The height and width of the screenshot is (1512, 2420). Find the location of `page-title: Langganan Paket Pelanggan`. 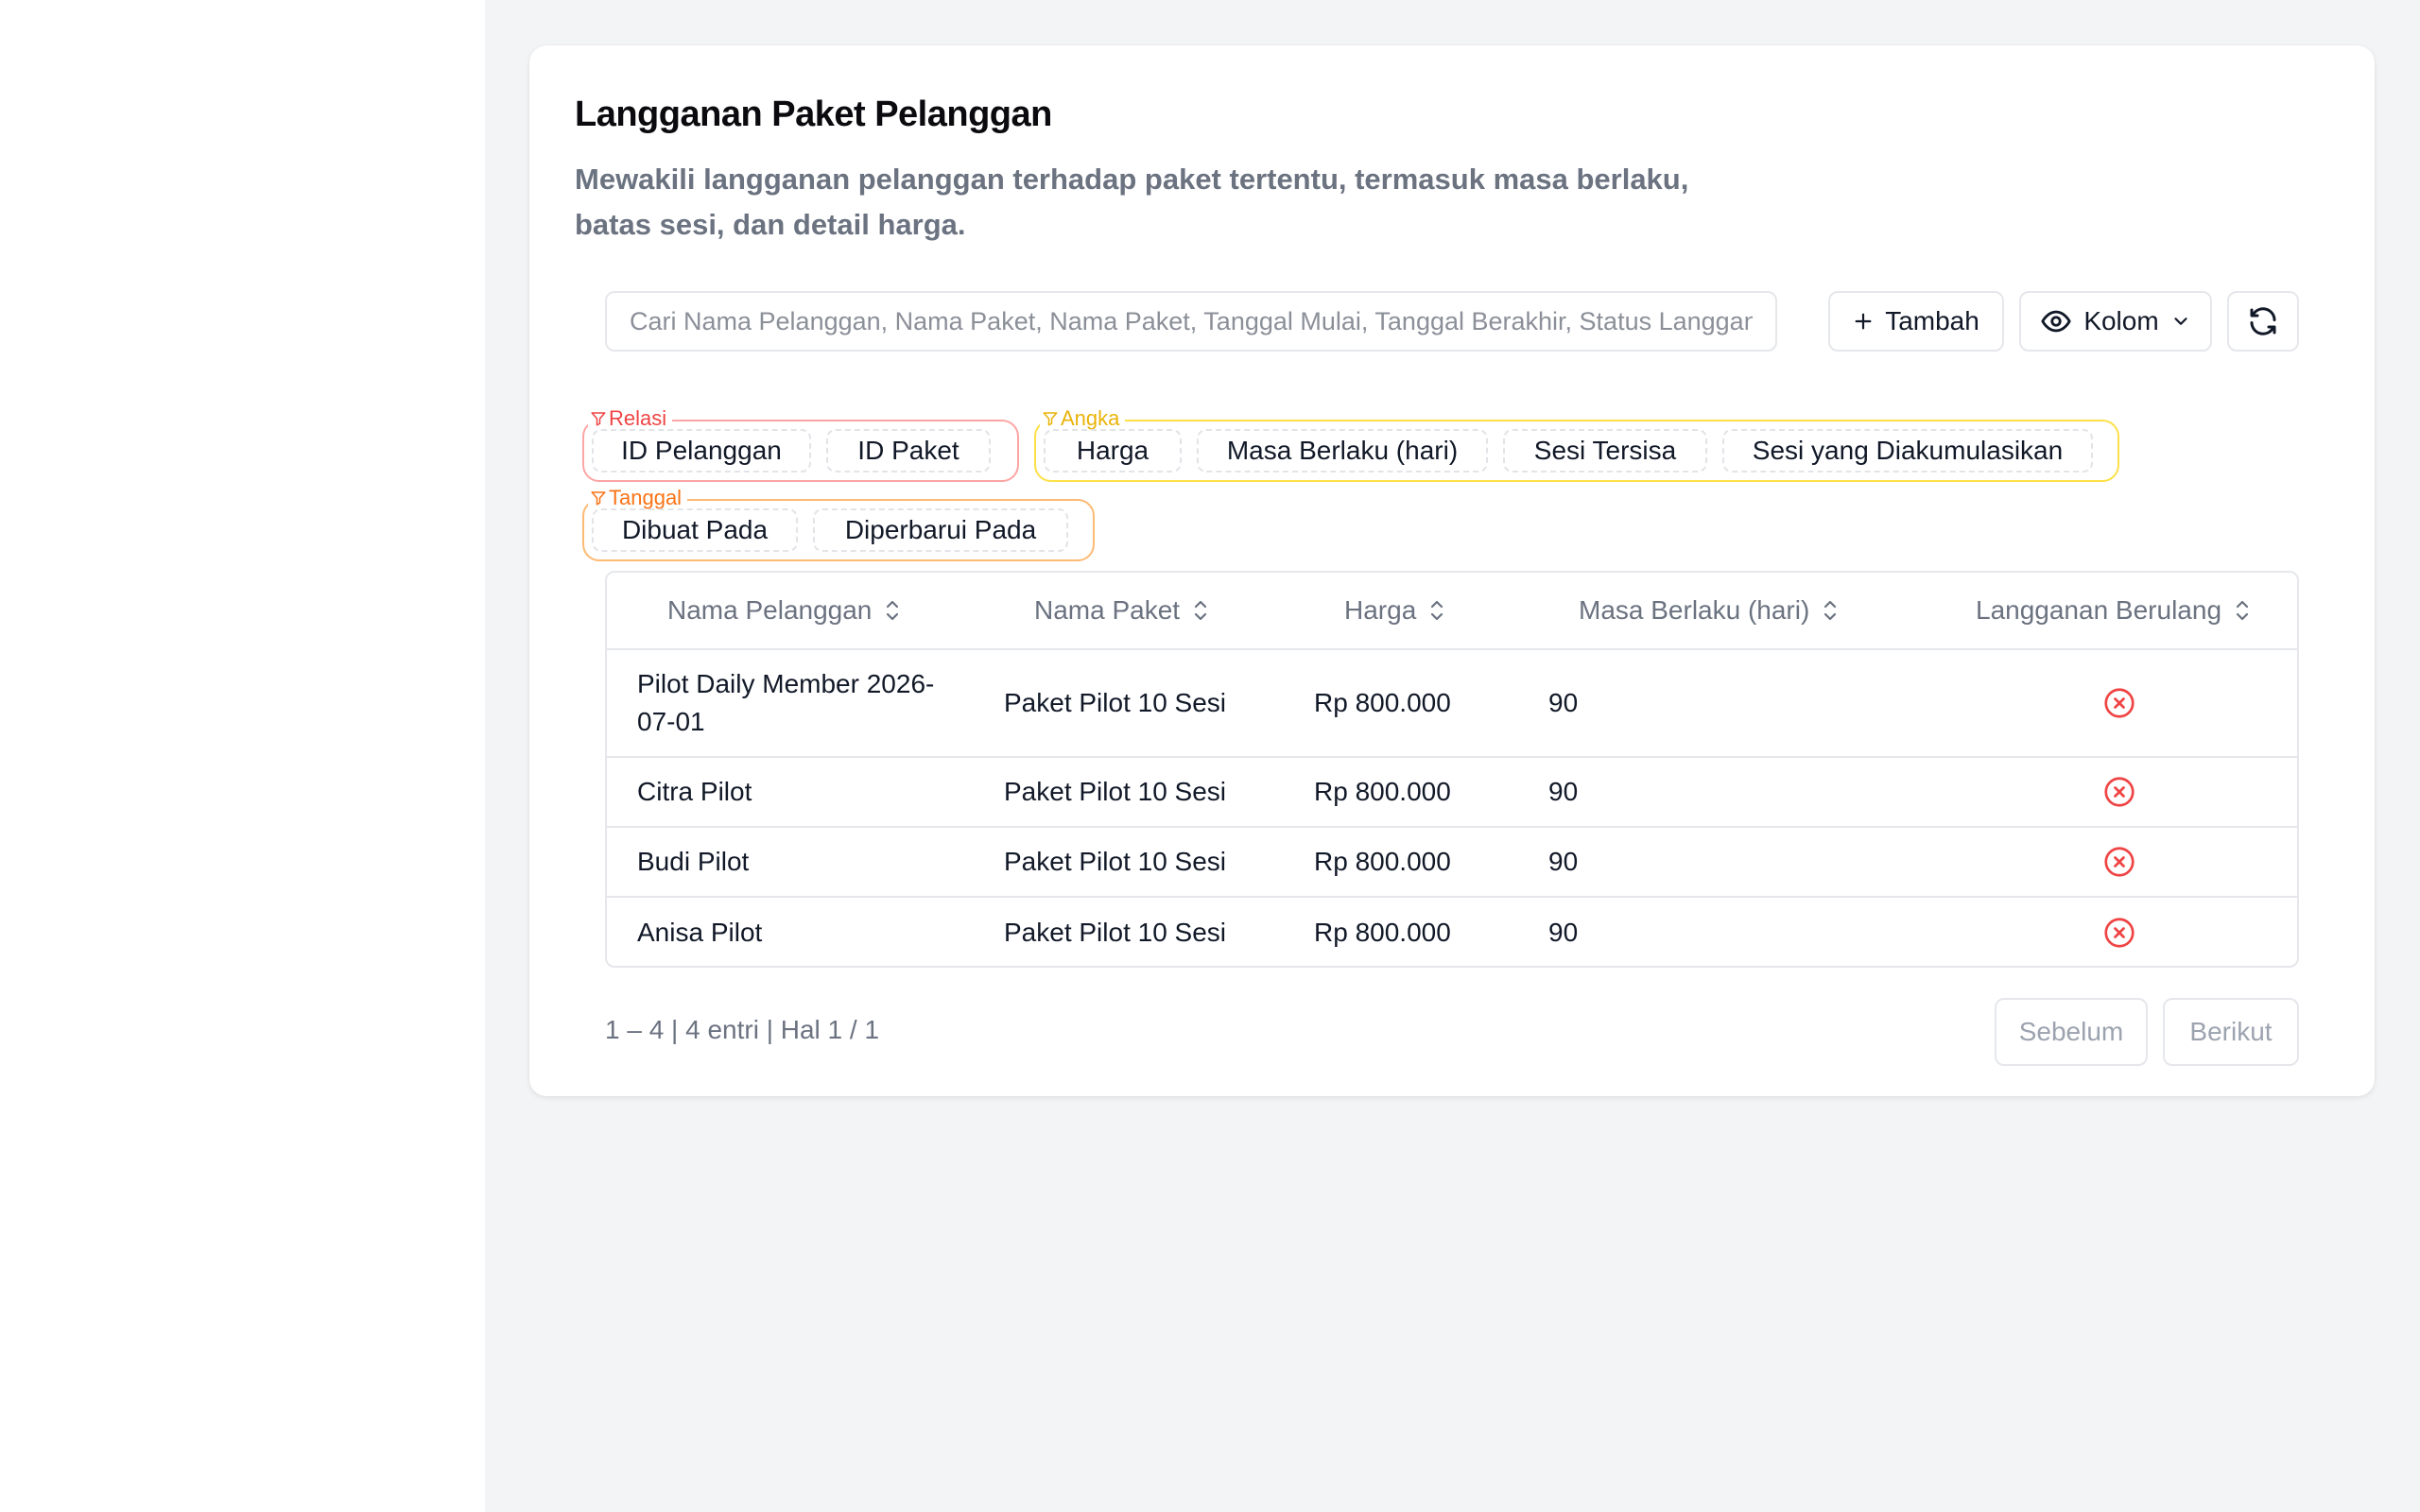

page-title: Langganan Paket Pelanggan is located at coordinates (813, 114).